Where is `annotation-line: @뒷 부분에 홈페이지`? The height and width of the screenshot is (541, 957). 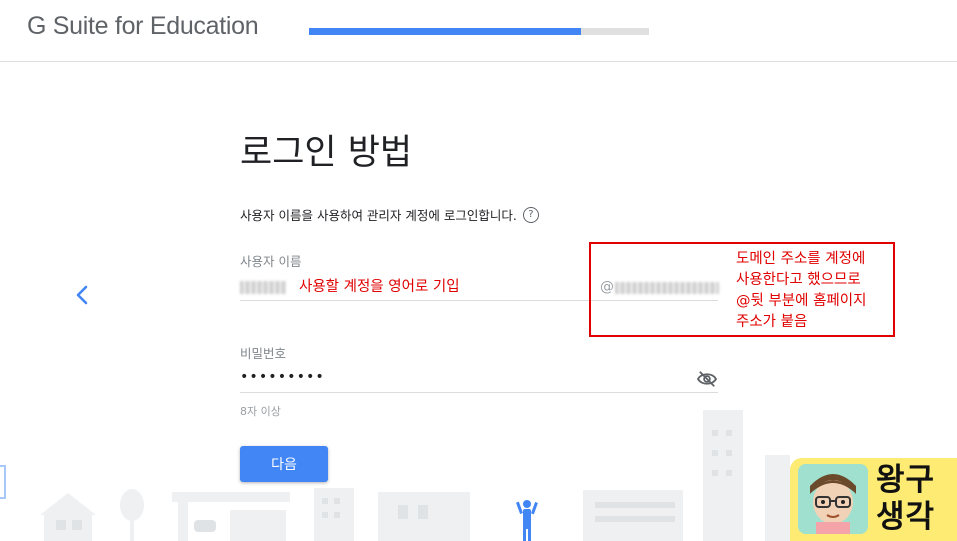
annotation-line: @뒷 부분에 홈페이지 is located at coordinates (801, 301).